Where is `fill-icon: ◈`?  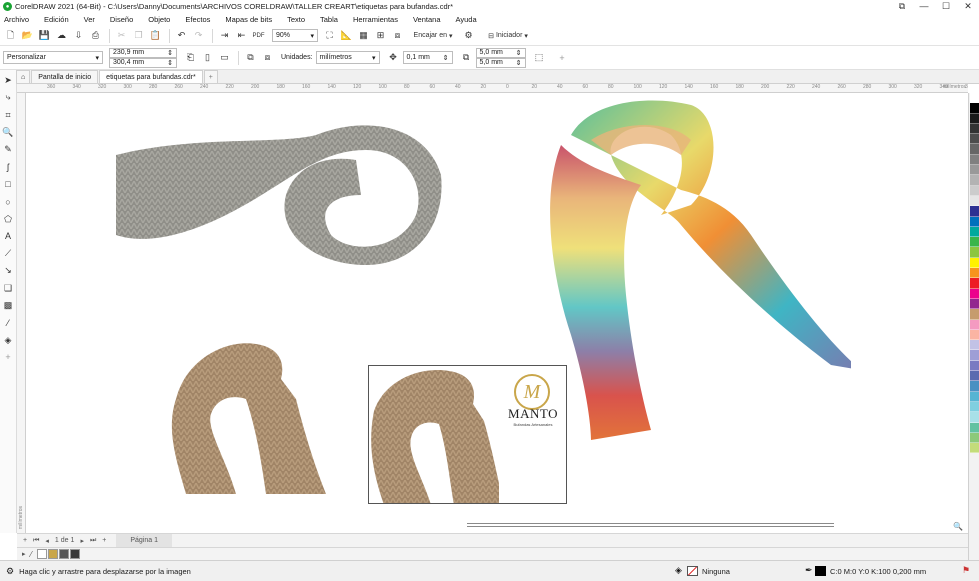 fill-icon: ◈ is located at coordinates (678, 570).